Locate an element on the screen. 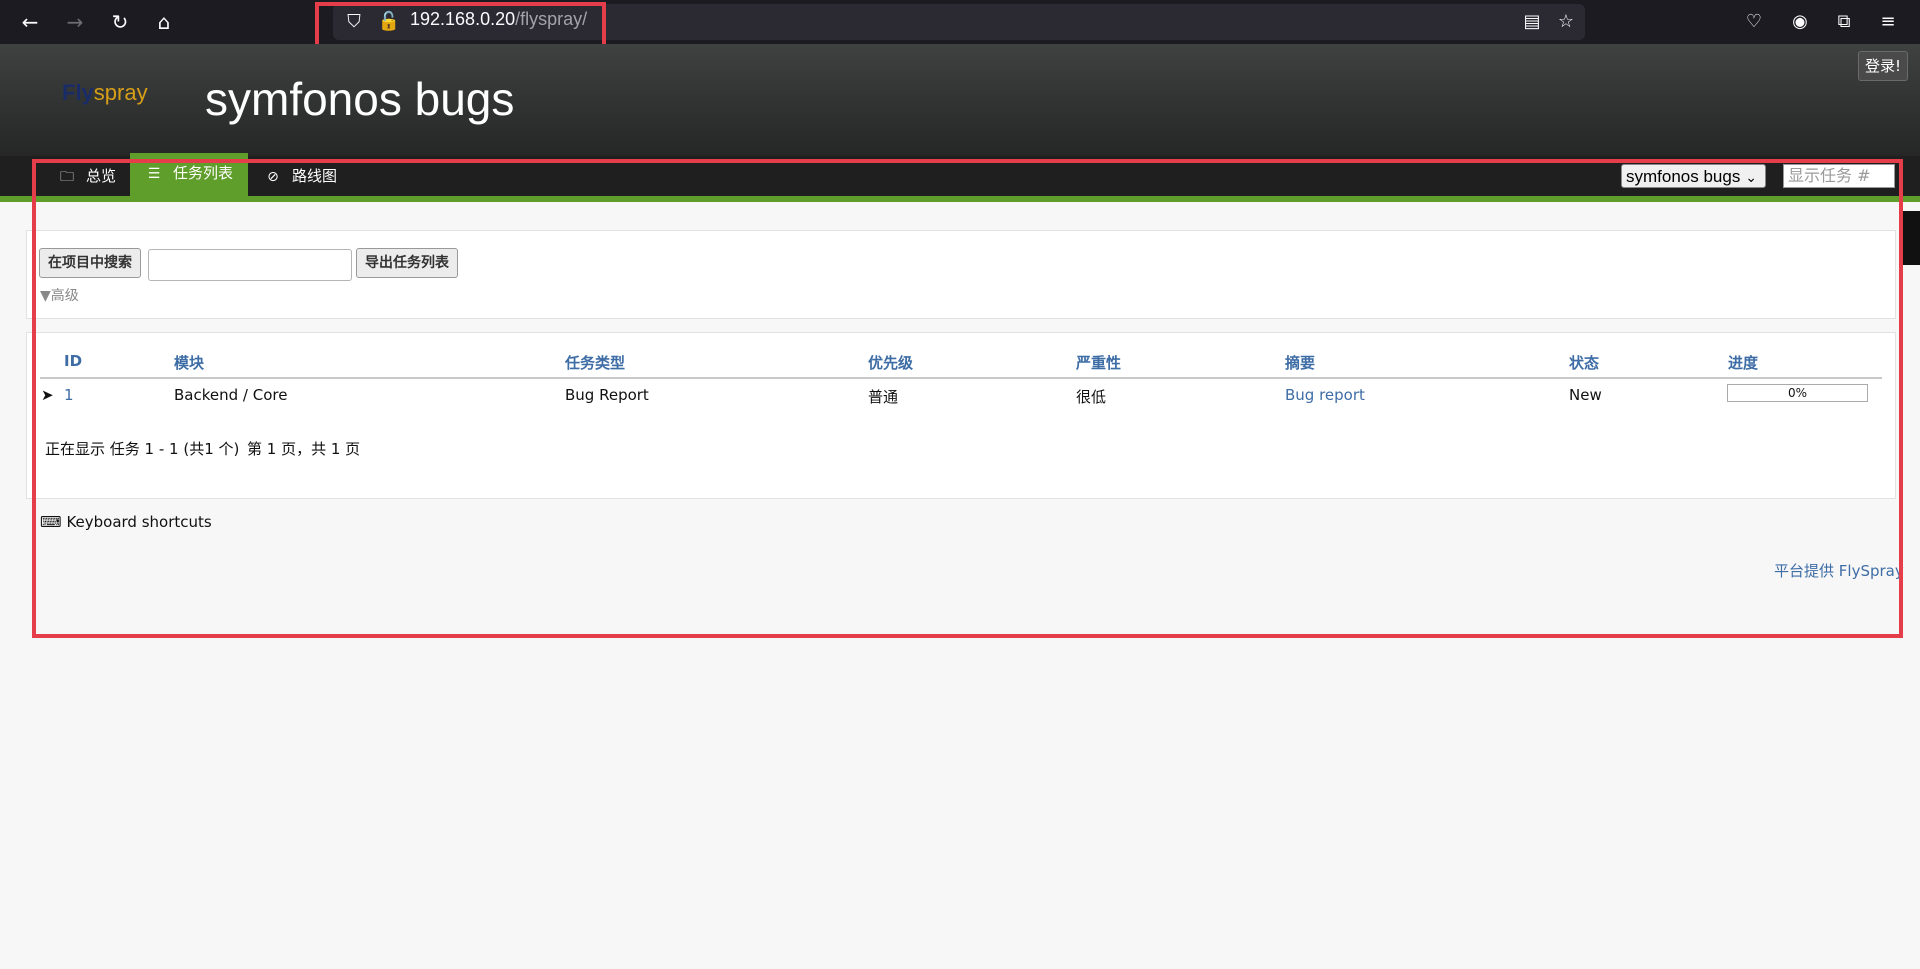 The height and width of the screenshot is (969, 1920). column-header-type: 任务类型 is located at coordinates (595, 362).